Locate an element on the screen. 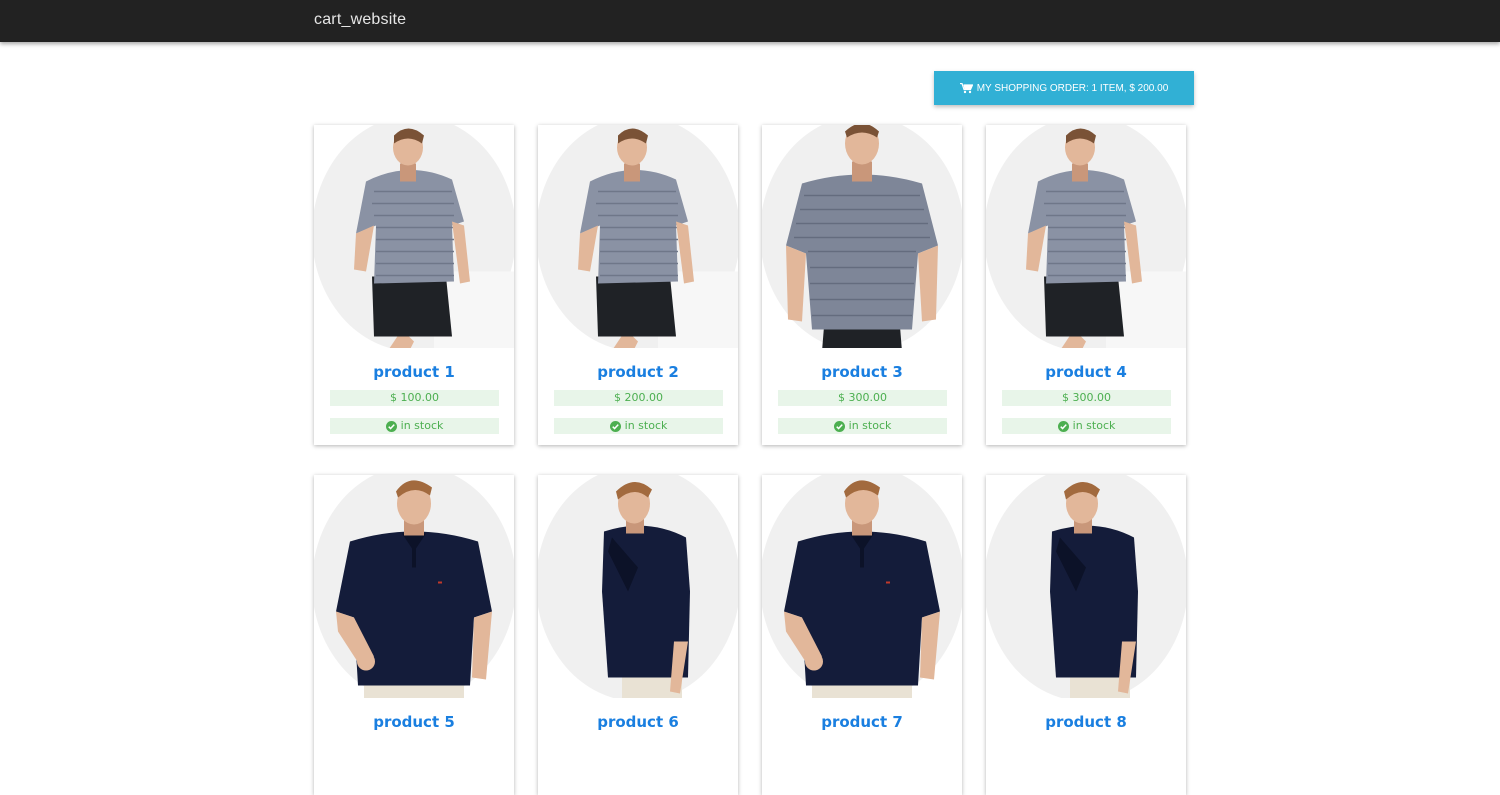 This screenshot has width=1500, height=795. price-badge: $ 100.00 is located at coordinates (414, 398).